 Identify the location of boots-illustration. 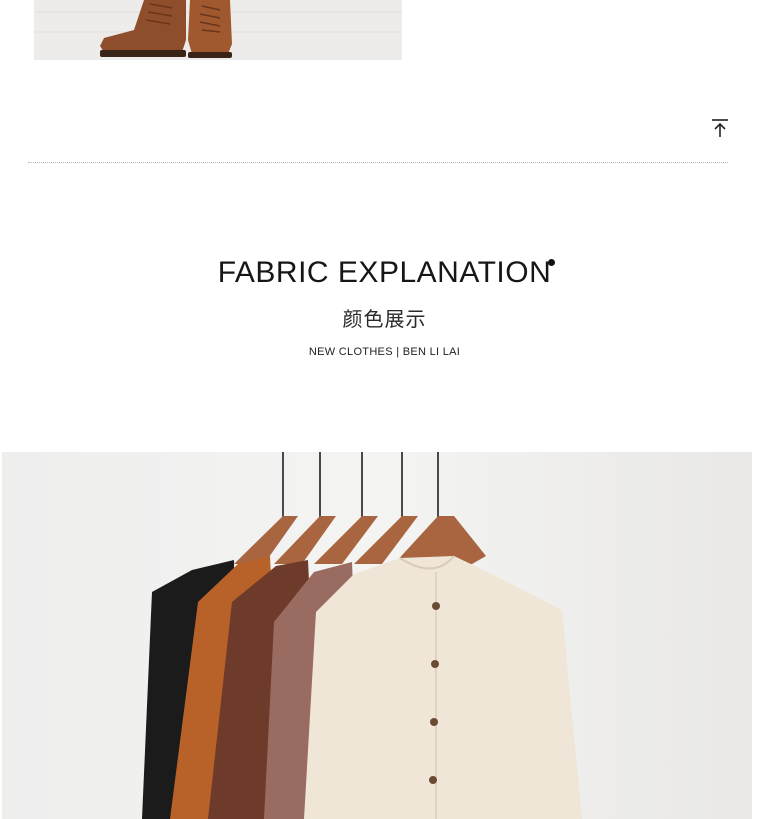
(218, 30).